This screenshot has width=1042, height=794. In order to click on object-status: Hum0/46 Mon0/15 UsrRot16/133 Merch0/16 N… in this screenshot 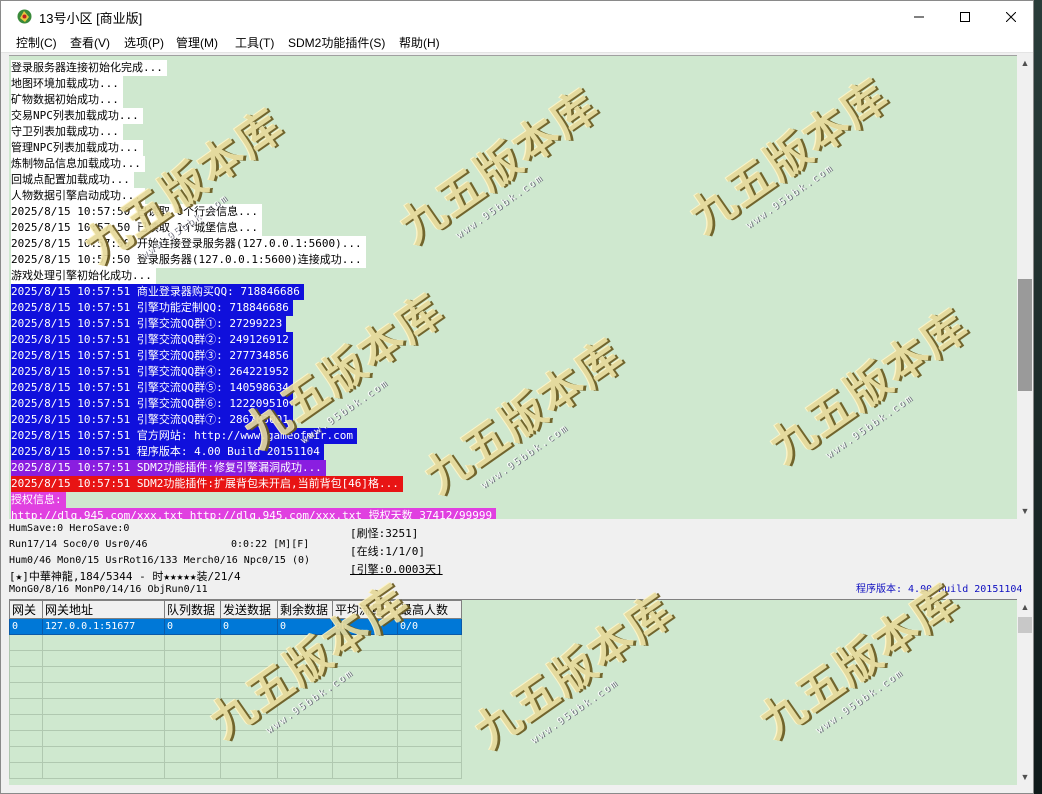, I will do `click(160, 560)`.